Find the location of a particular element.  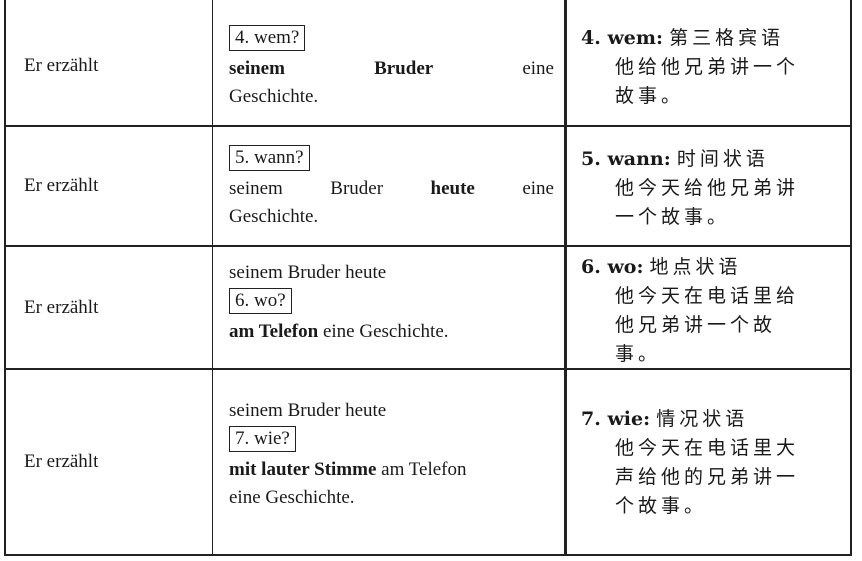

example-cell: 4. wem? seinem Bruder eine Geschichte. is located at coordinates (391, 67).